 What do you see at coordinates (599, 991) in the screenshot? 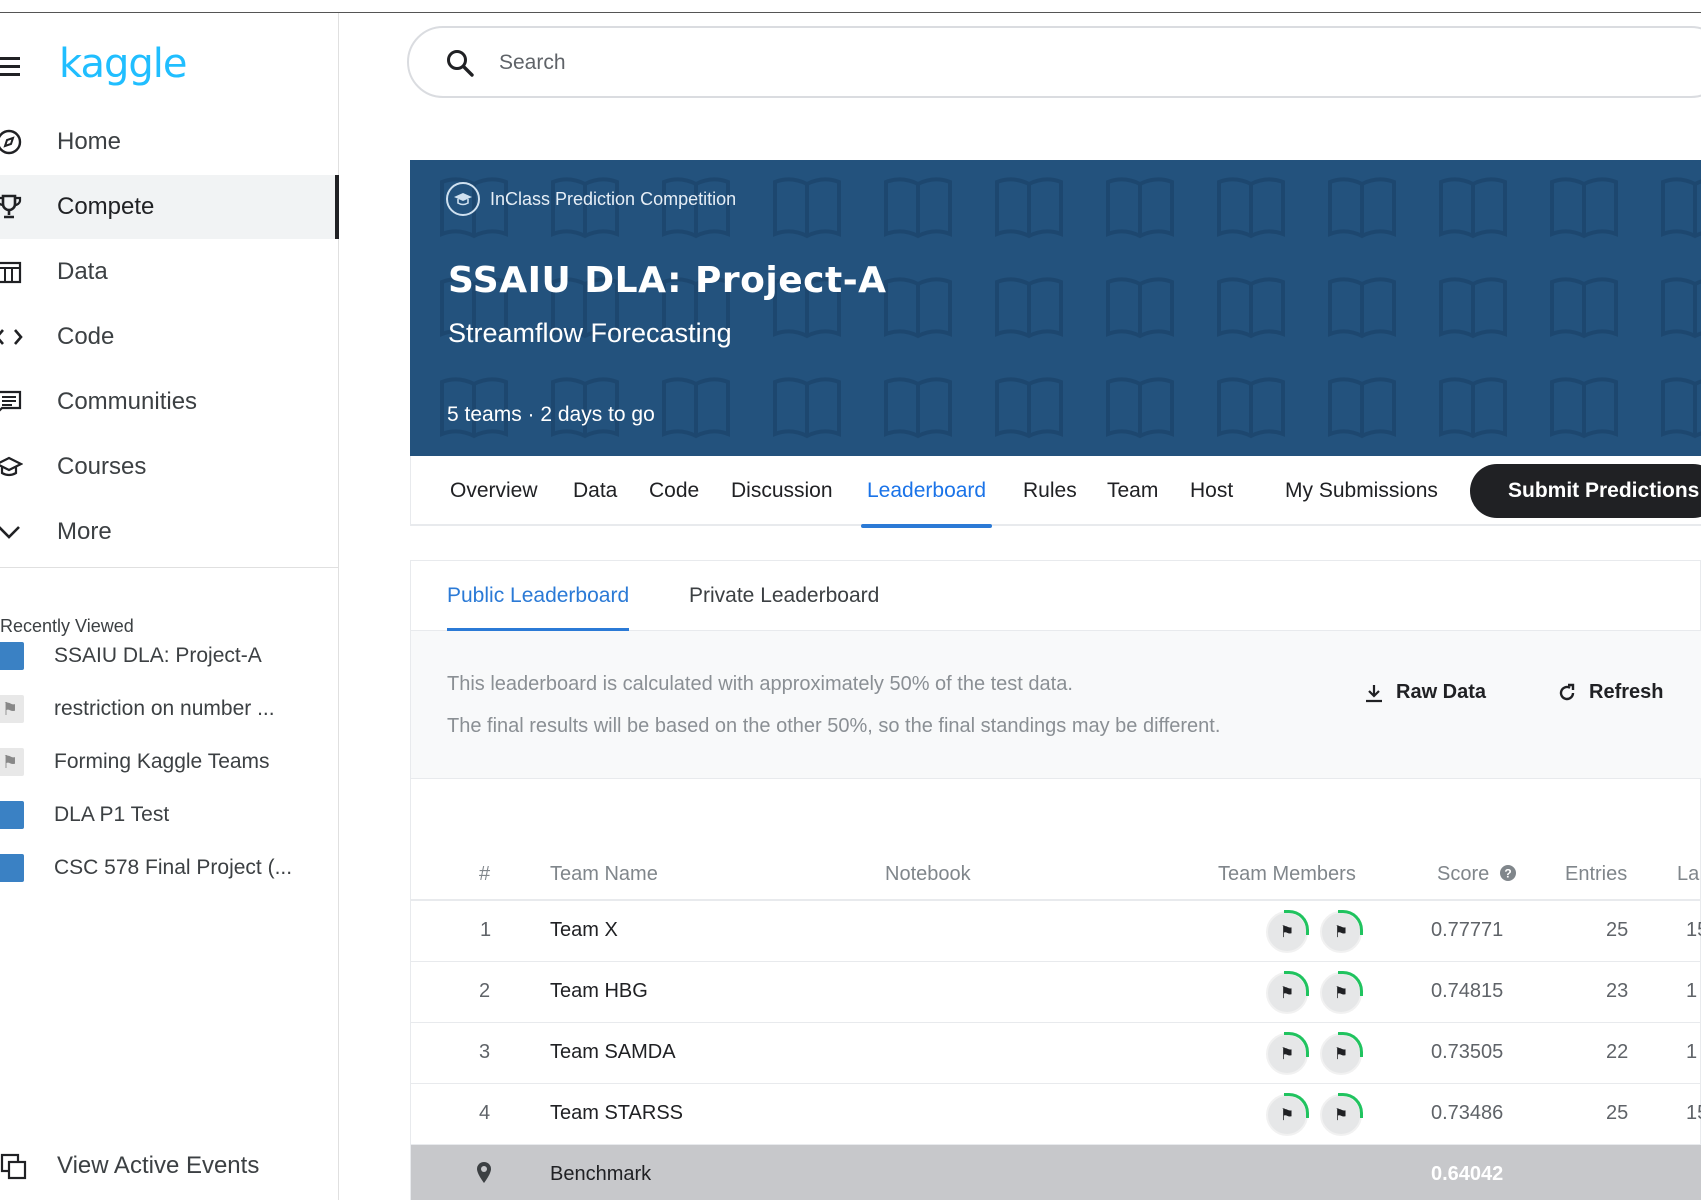
I see `team-name-cell: Team HBG` at bounding box center [599, 991].